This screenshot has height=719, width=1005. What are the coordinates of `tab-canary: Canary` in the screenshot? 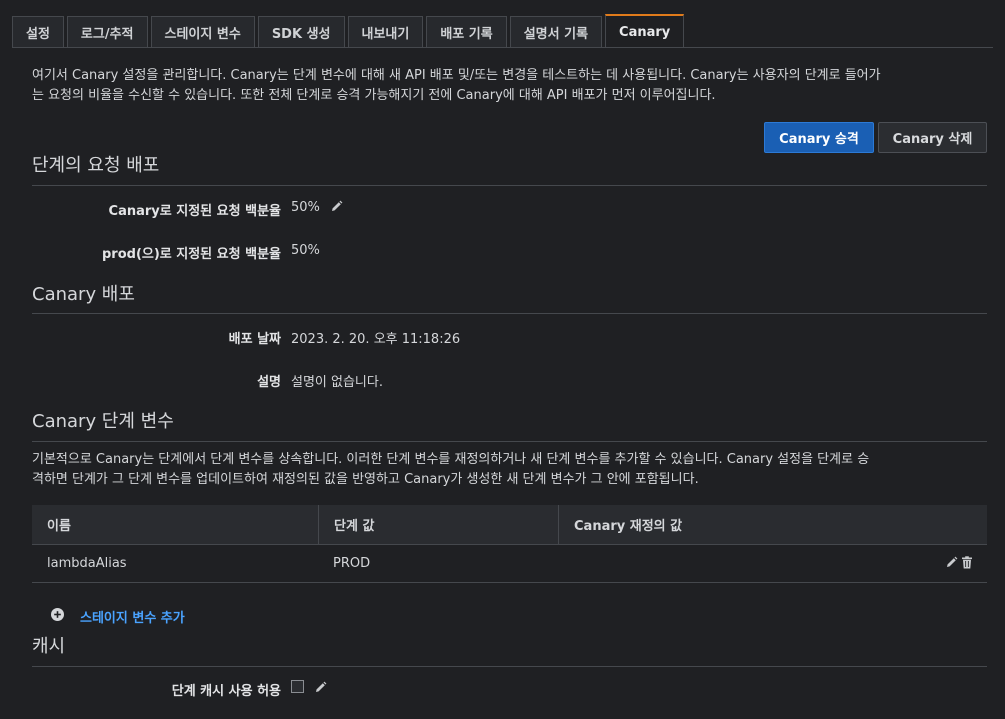 It's located at (645, 31).